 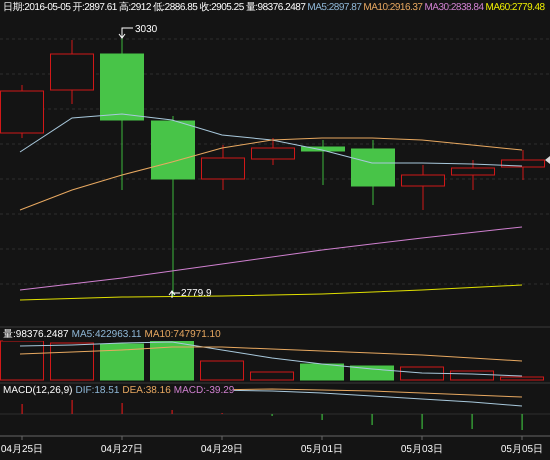 What do you see at coordinates (146, 29) in the screenshot?
I see `high-price-label: 3030` at bounding box center [146, 29].